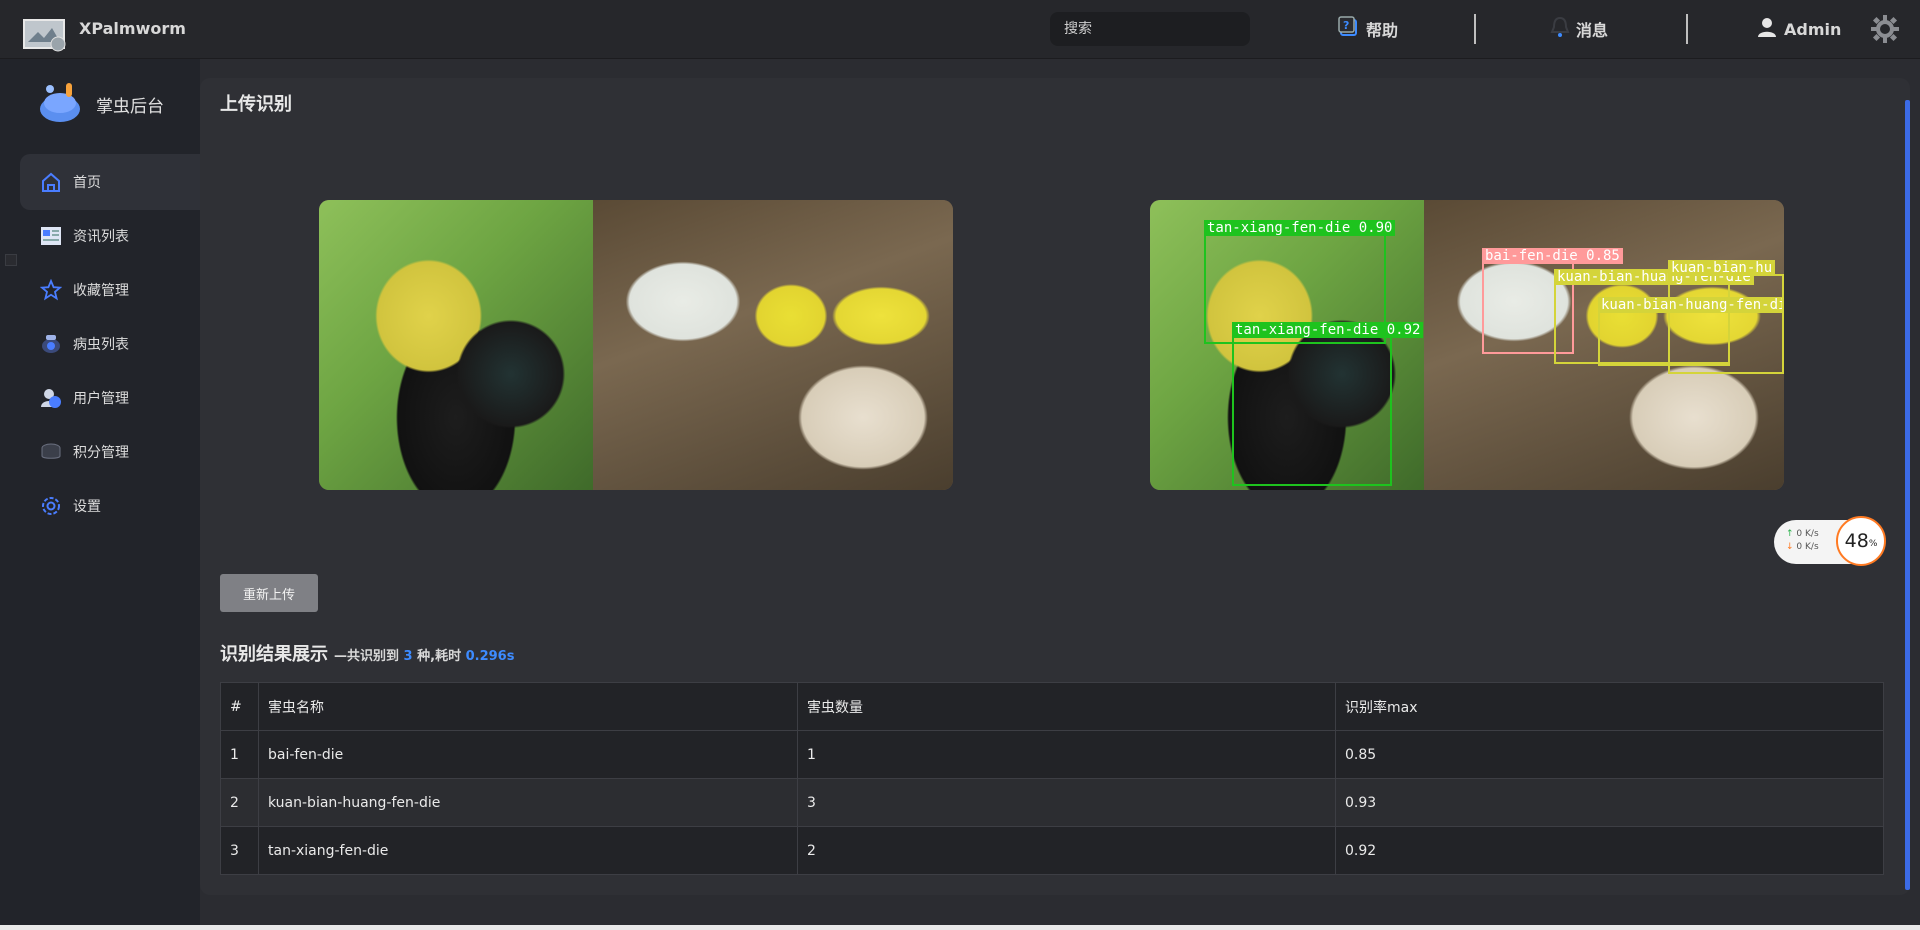 This screenshot has width=1920, height=930. I want to click on column-header: 害虫数量, so click(1066, 706).